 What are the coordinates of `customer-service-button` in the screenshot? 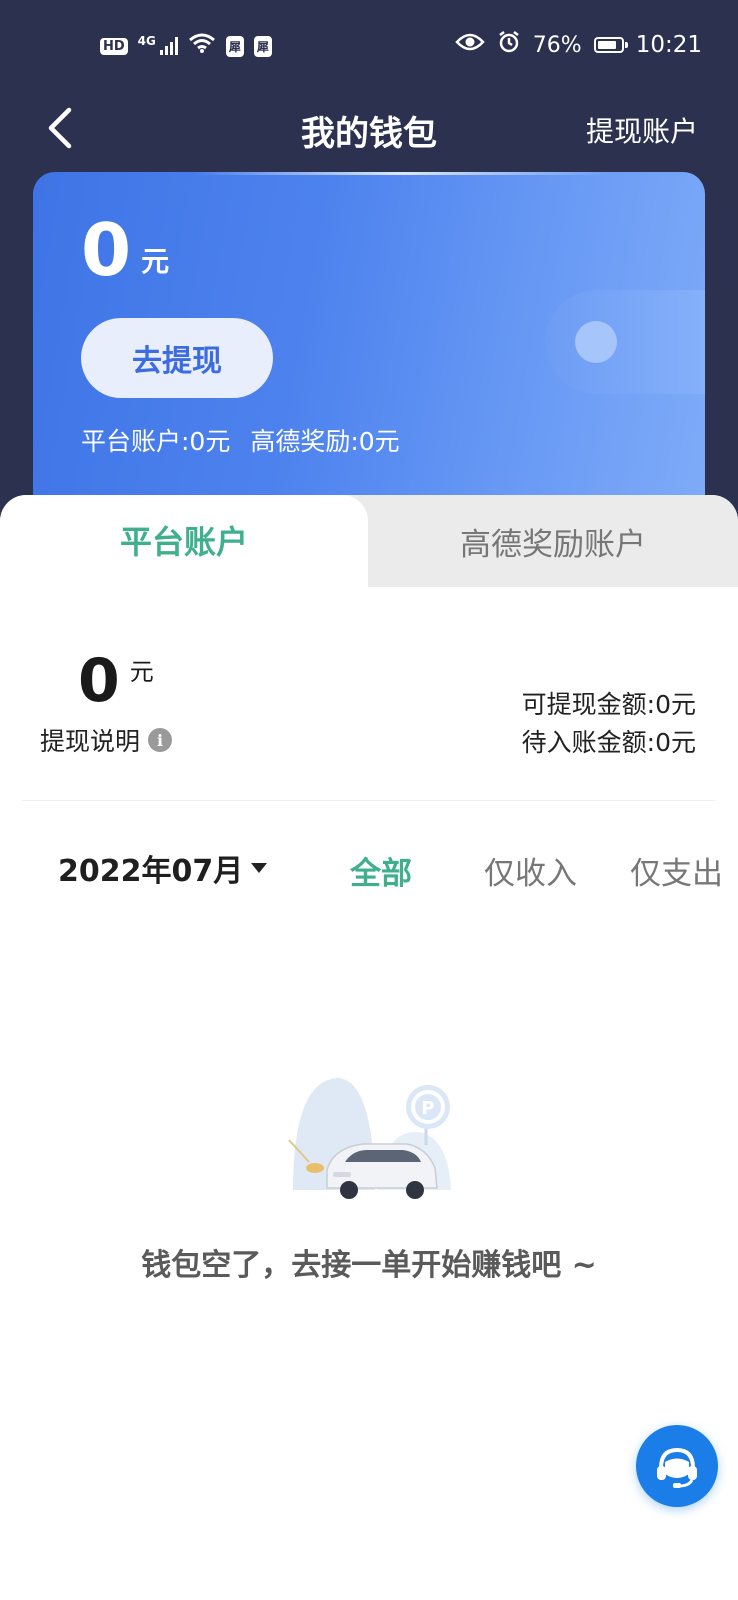 It's located at (677, 1466).